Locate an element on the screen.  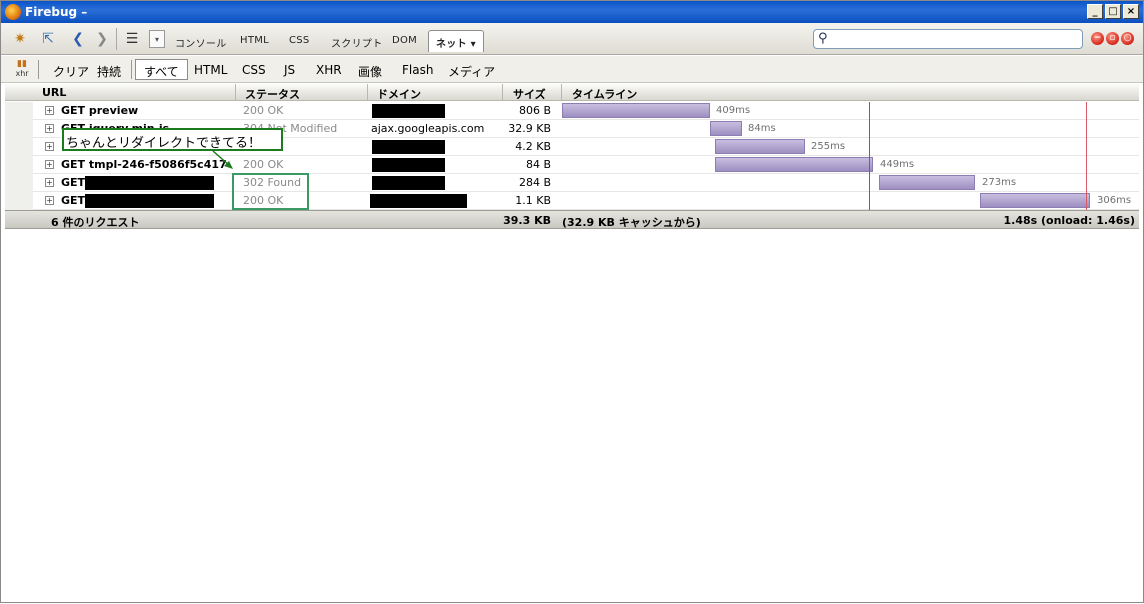
back-icon: ❮ is located at coordinates (78, 39).